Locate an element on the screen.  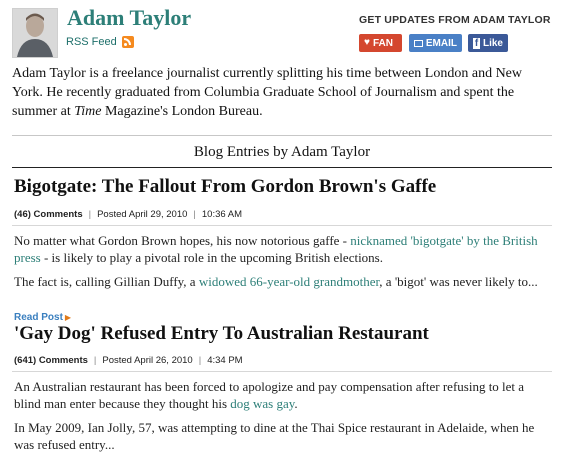
bio-text-italic: Time is located at coordinates (88, 111).